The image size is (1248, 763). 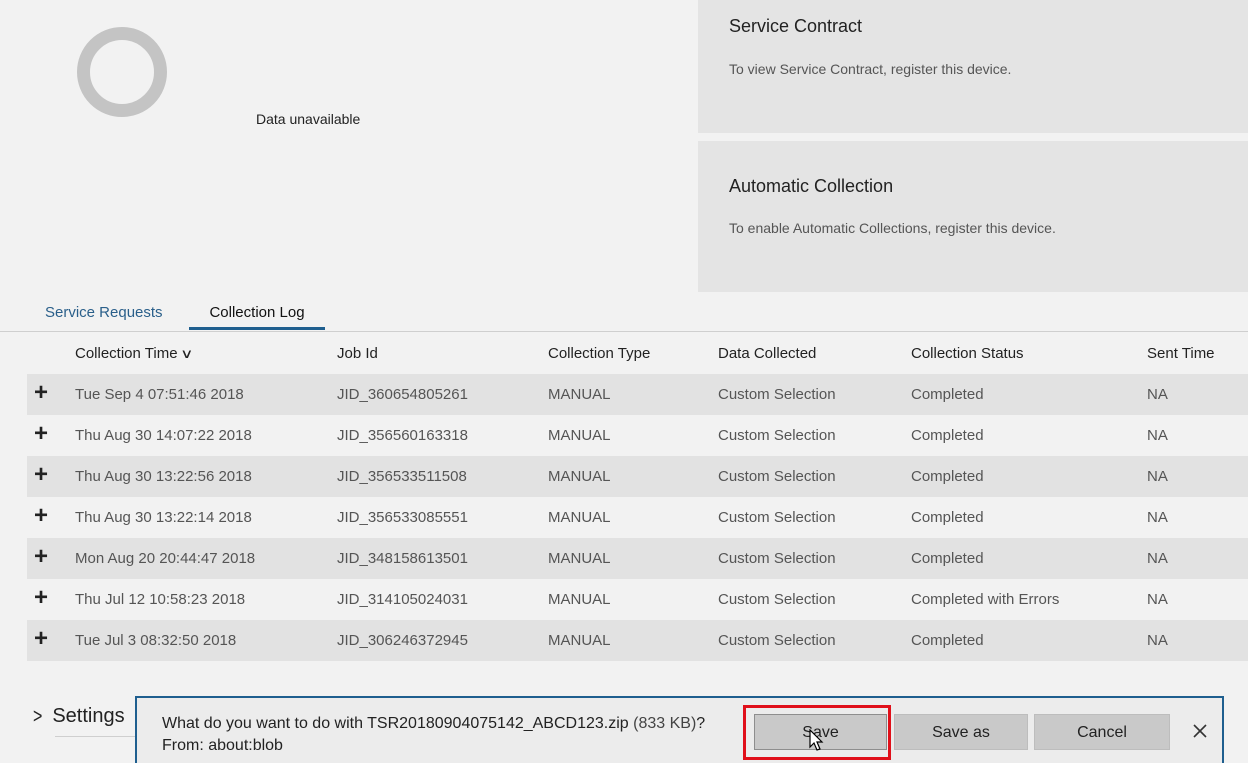 I want to click on download-question-prefix: What do you want to do with, so click(x=265, y=723).